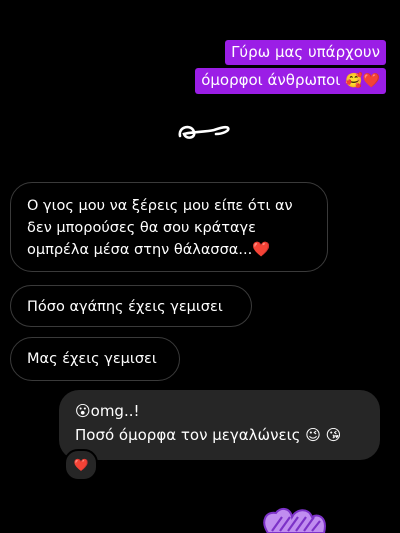 This screenshot has width=400, height=533. What do you see at coordinates (149, 250) in the screenshot?
I see `message-line: ομπρέλα μέσα στην θάλασσα...❤️` at bounding box center [149, 250].